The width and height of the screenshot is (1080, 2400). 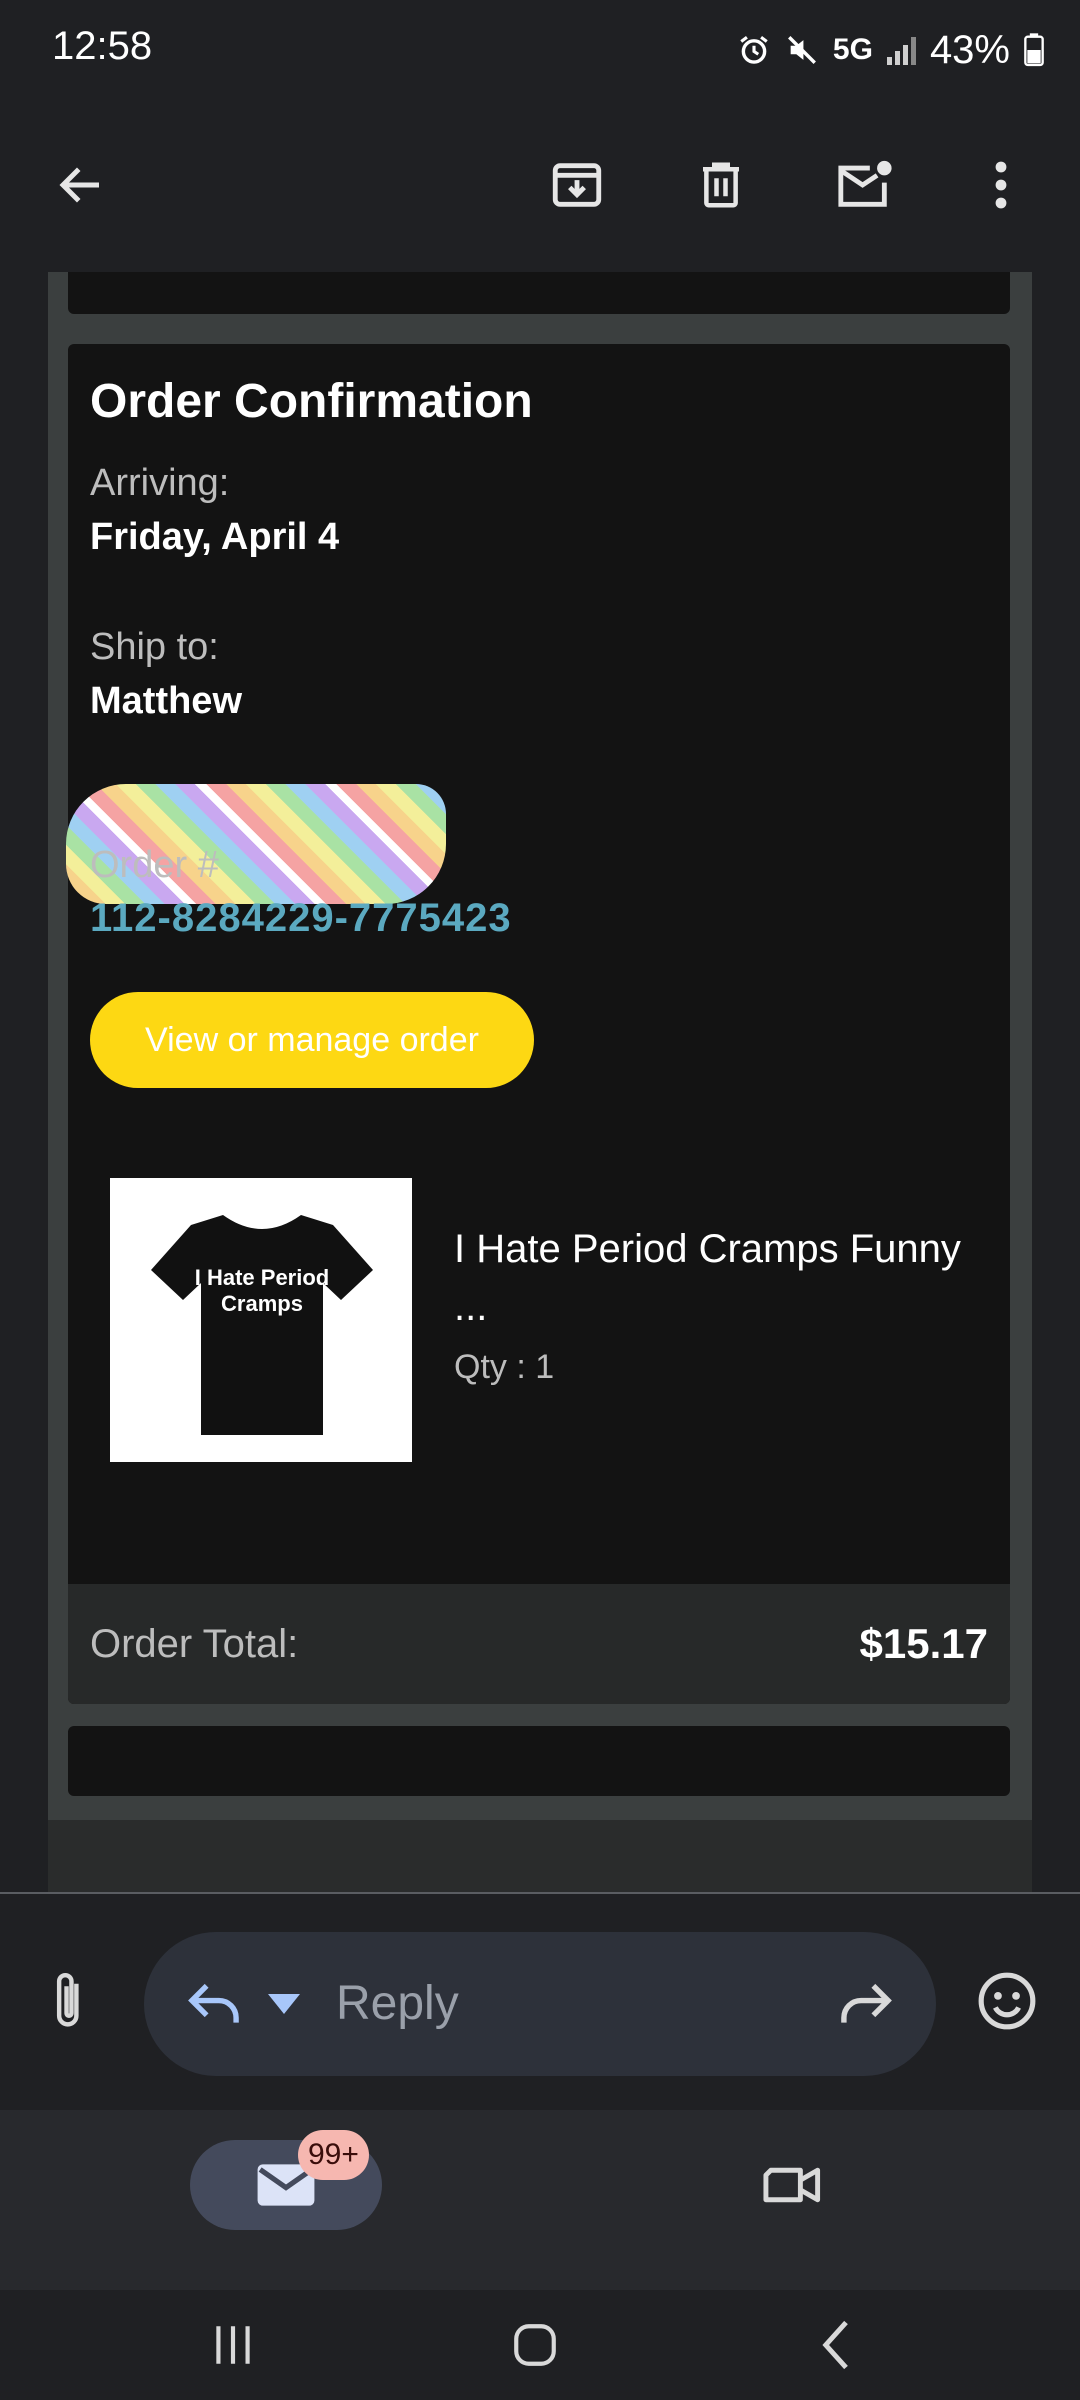 I want to click on ship-to-label: Ship to:, so click(x=154, y=647).